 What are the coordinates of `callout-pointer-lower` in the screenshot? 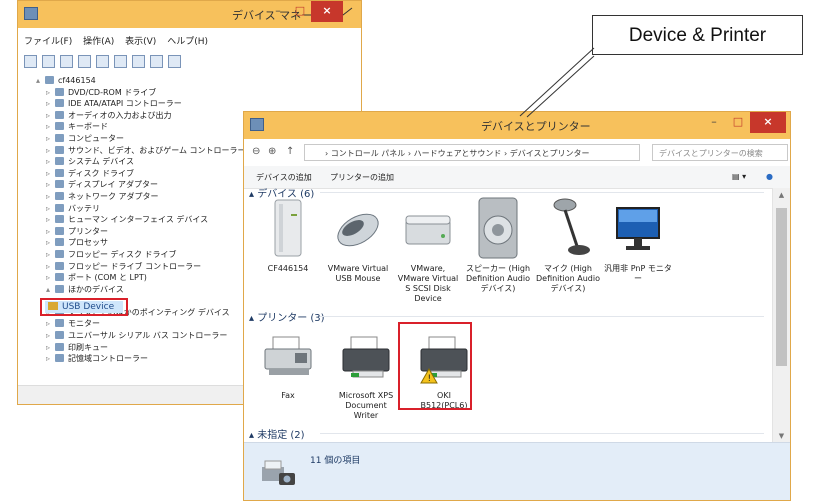 It's located at (560, 86).